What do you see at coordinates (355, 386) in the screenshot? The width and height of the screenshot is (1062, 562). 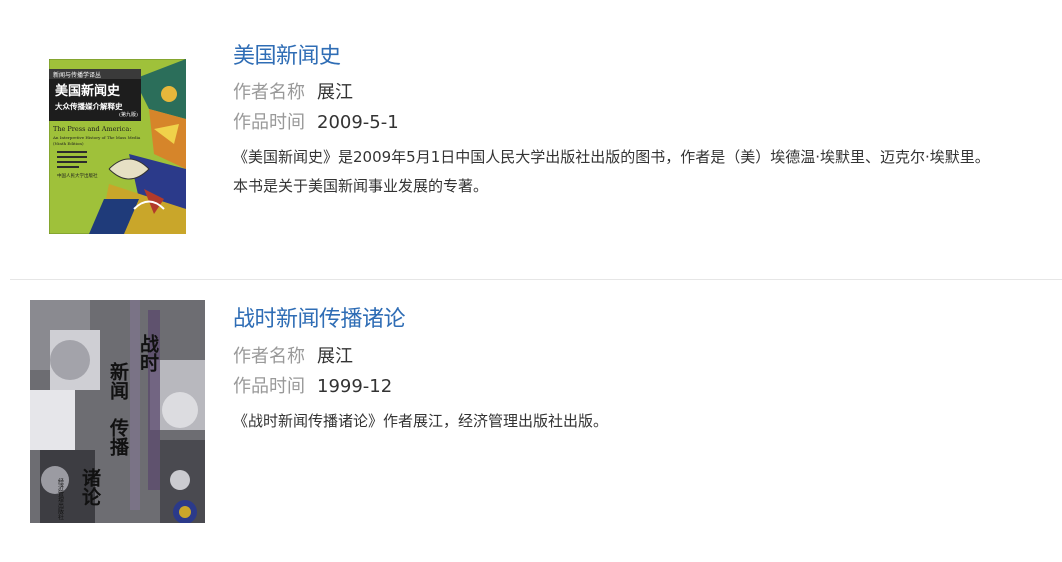 I see `date-value: 1999-12` at bounding box center [355, 386].